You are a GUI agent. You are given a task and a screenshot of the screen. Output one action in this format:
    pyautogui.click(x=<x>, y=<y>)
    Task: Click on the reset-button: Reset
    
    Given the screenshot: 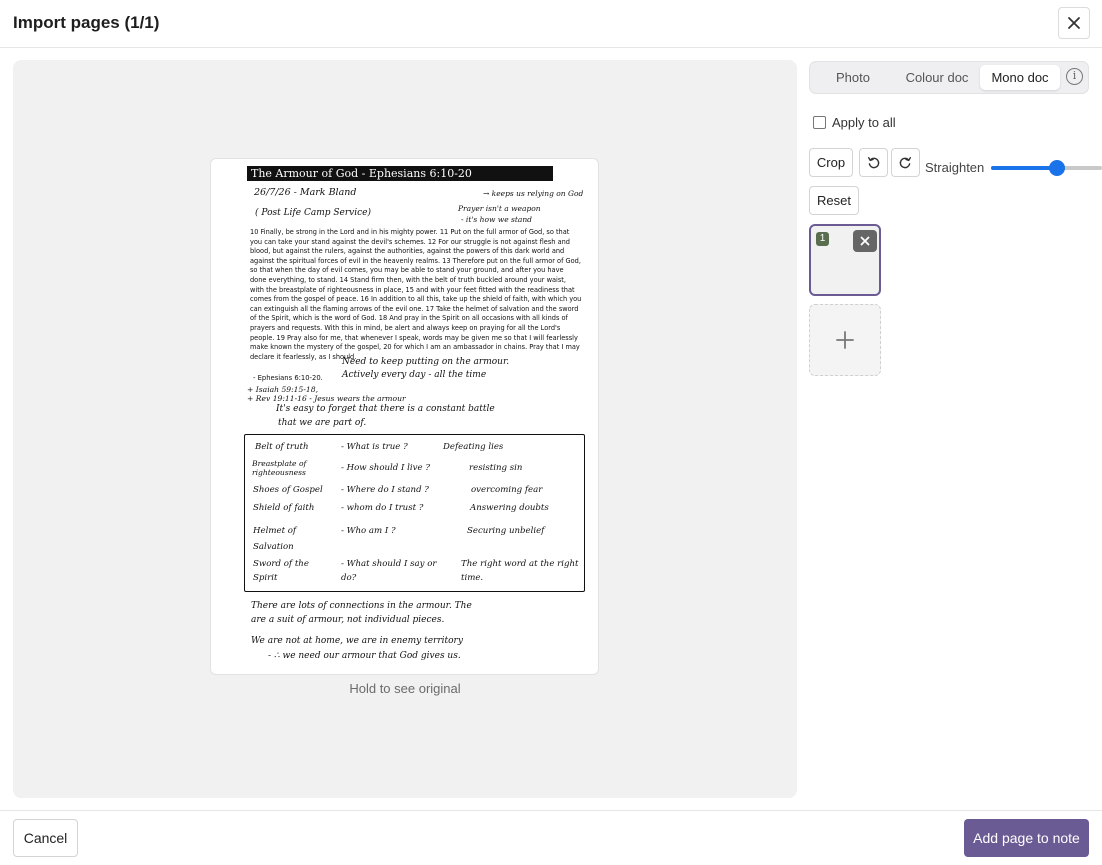 What is the action you would take?
    pyautogui.click(x=834, y=200)
    